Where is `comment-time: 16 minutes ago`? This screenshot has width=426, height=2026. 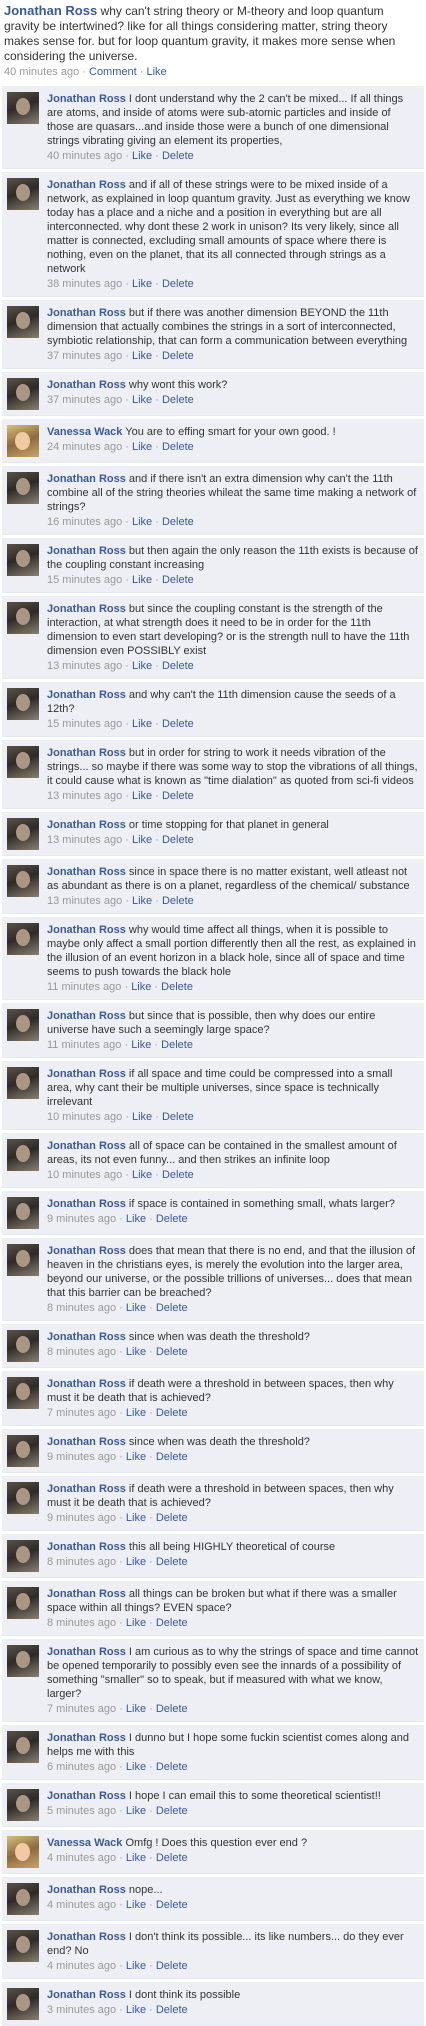
comment-time: 16 minutes ago is located at coordinates (84, 522).